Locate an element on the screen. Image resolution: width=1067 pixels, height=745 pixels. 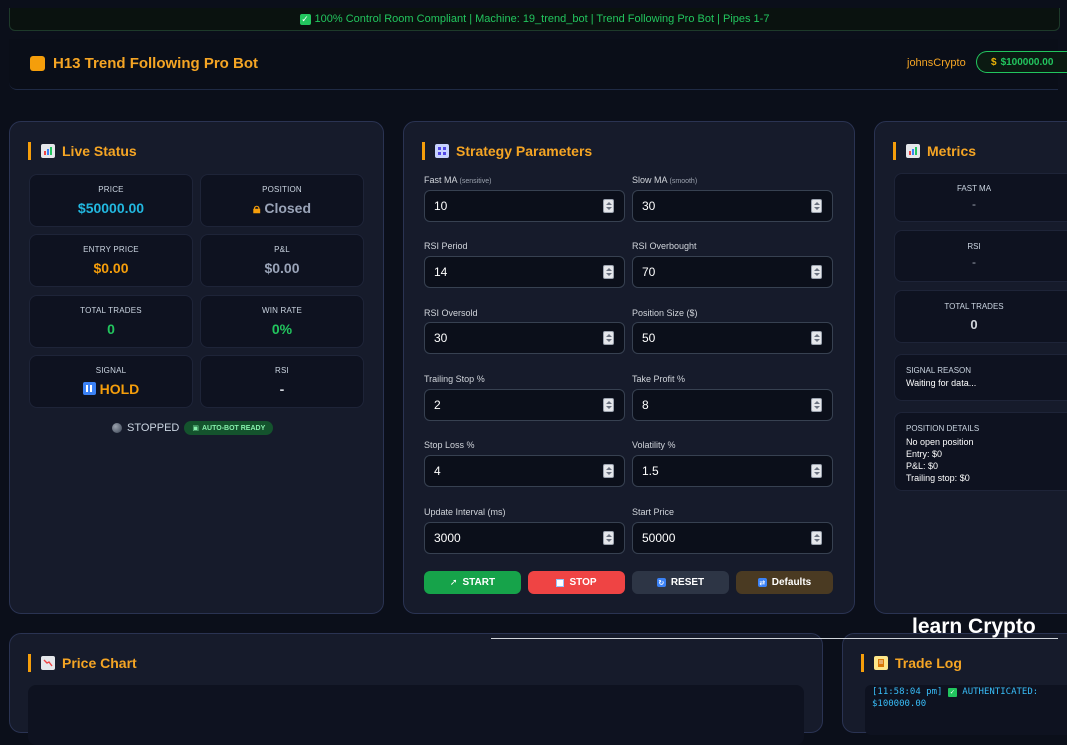
fast-ma-metric: FAST MA - is located at coordinates (980, 197).